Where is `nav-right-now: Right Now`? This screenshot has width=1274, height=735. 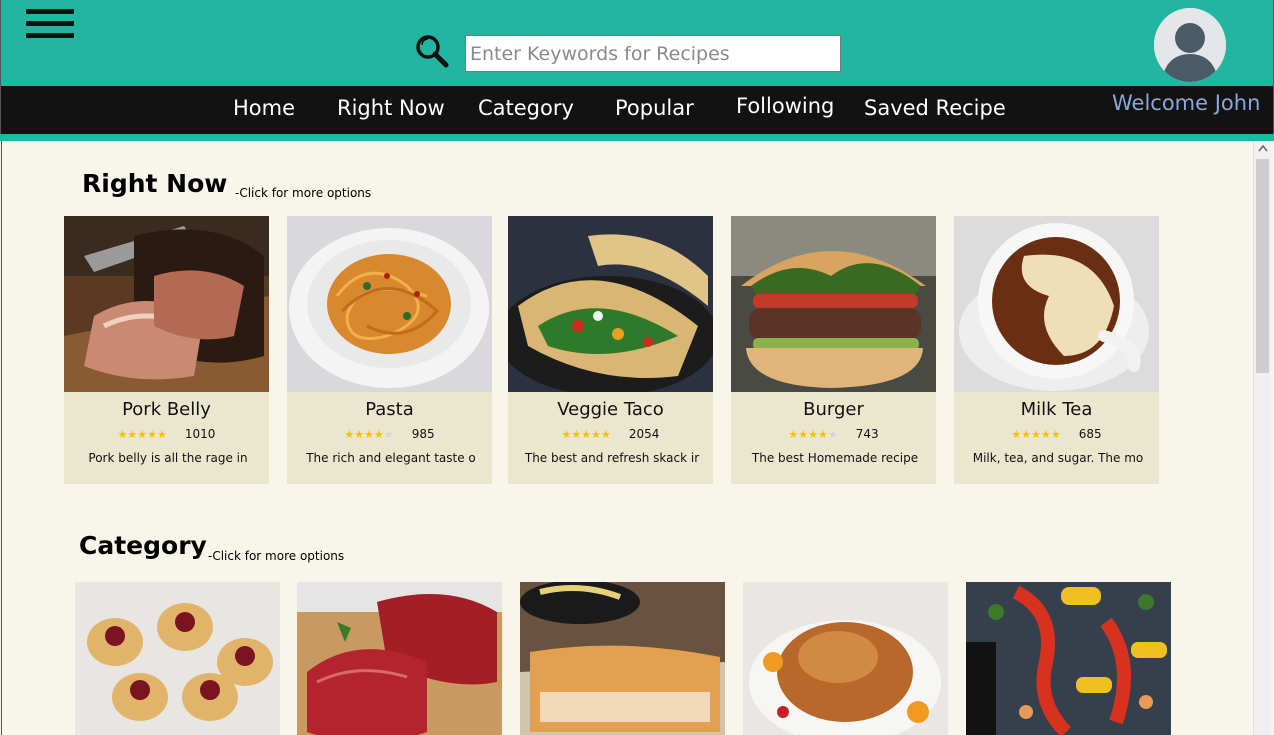 nav-right-now: Right Now is located at coordinates (391, 108).